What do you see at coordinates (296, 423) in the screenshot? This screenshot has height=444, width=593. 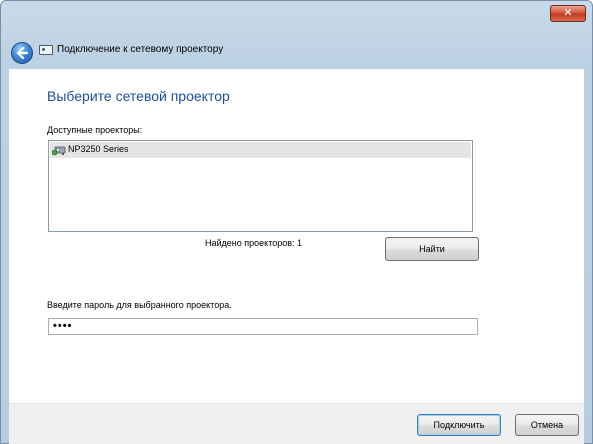 I see `dialog-footer: Подключить Отмена` at bounding box center [296, 423].